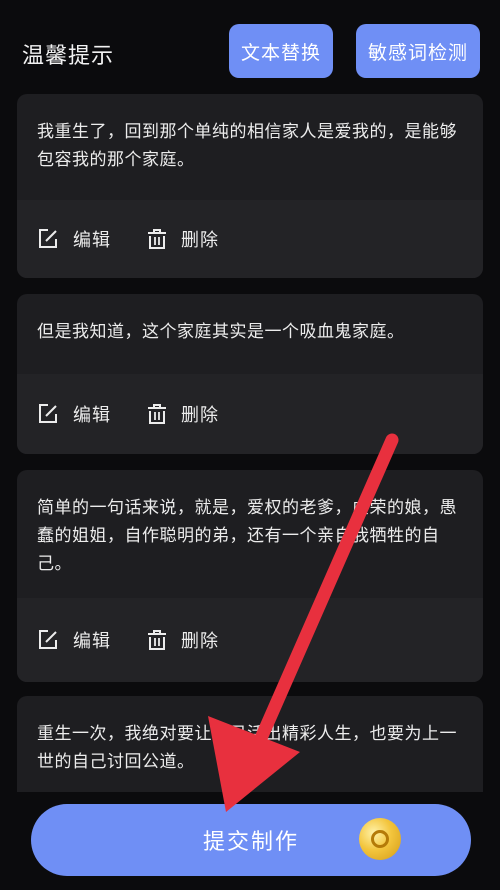 This screenshot has width=500, height=890. Describe the element at coordinates (281, 51) in the screenshot. I see `text-replace-button: 文本替换` at that location.